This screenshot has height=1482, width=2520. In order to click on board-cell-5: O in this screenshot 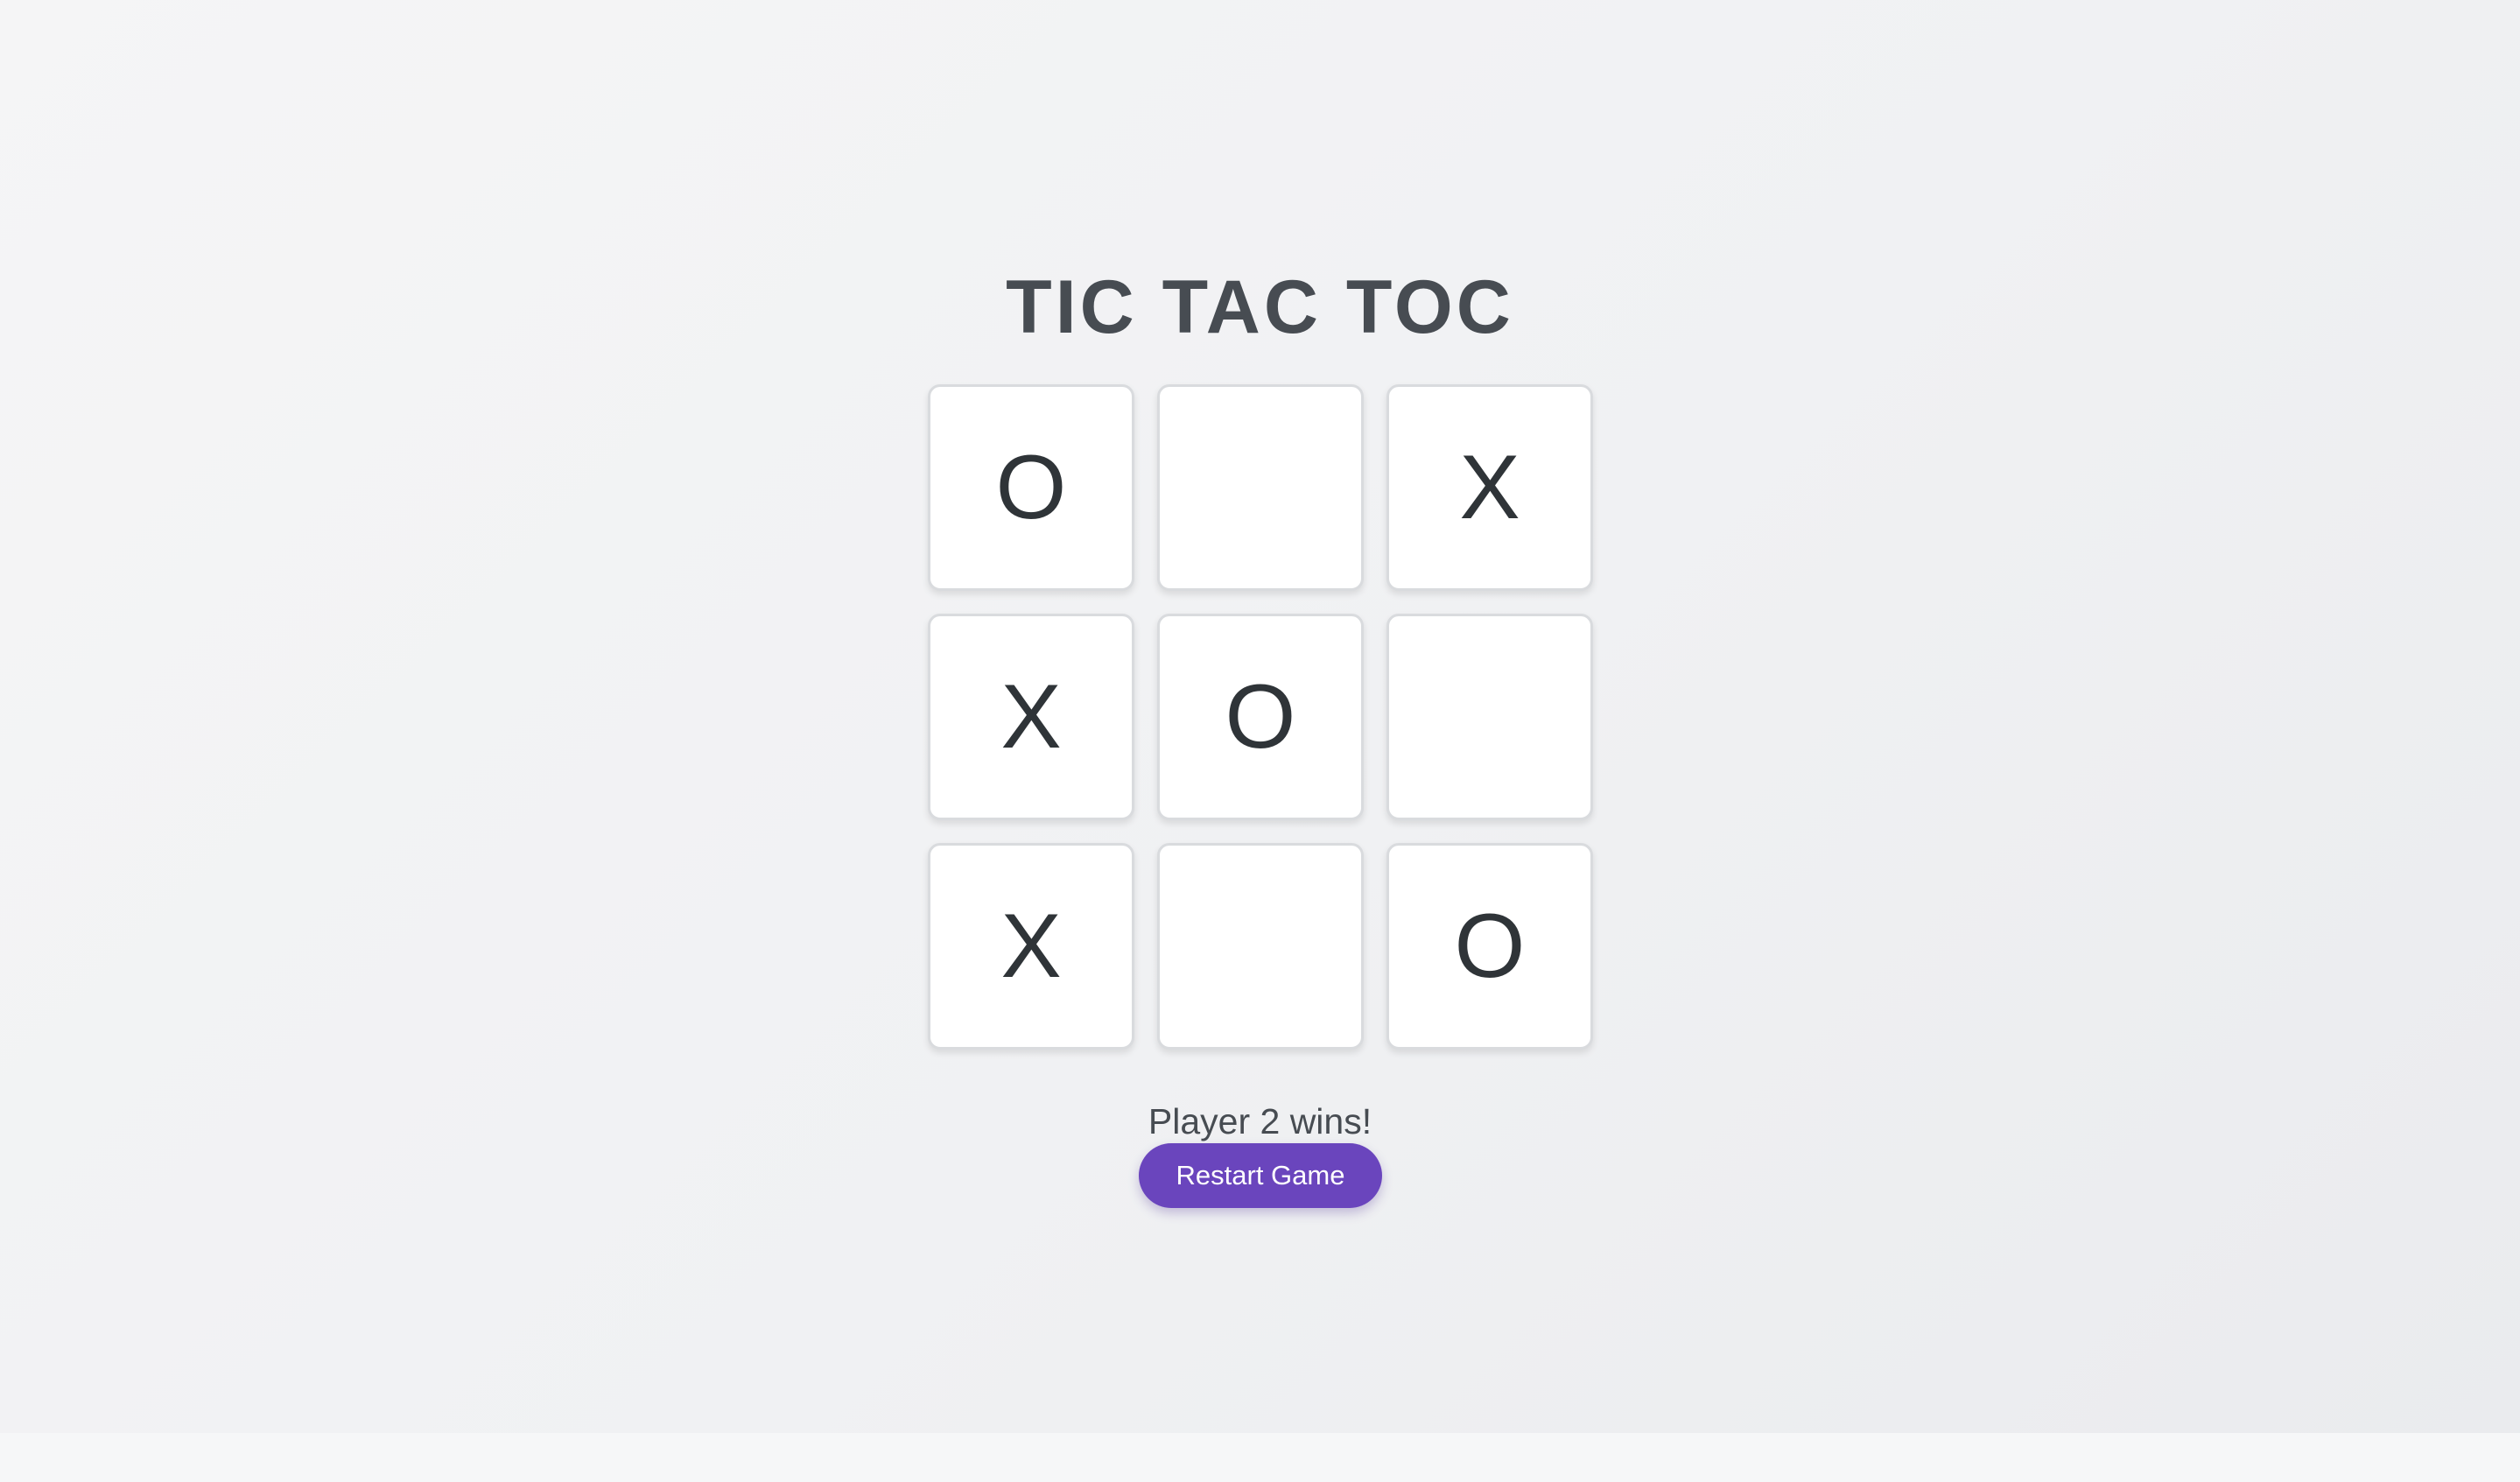, I will do `click(1260, 717)`.